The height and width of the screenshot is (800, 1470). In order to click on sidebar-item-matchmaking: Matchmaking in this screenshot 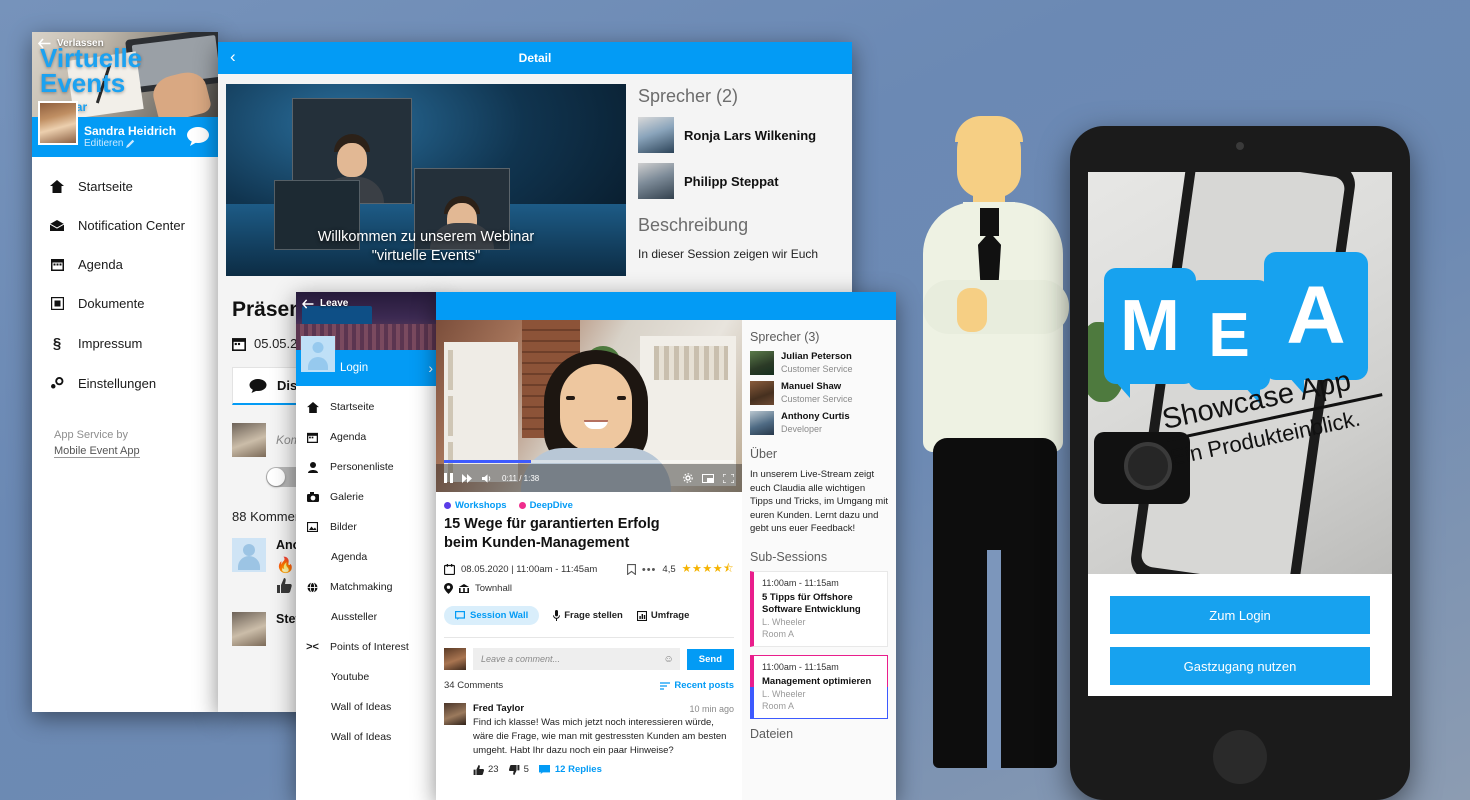, I will do `click(368, 587)`.